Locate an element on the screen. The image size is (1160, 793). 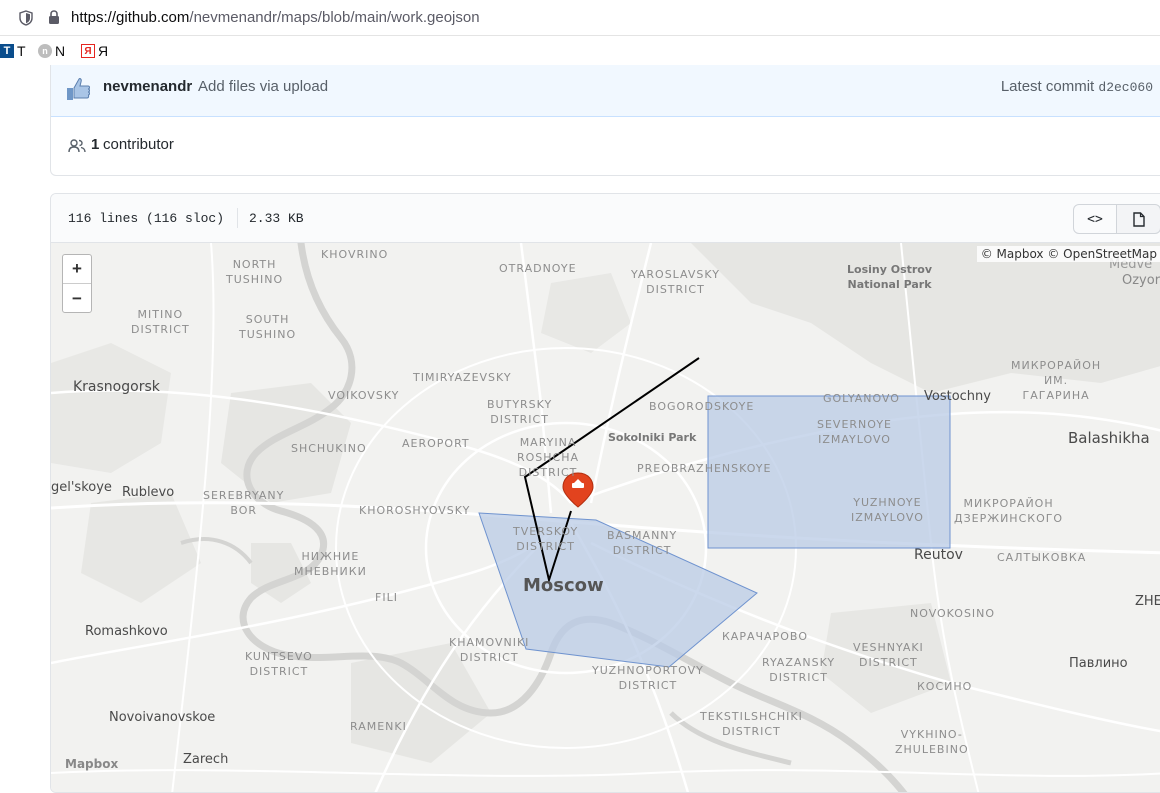
map-label: BASMANNY DISTRICT is located at coordinates (642, 543).